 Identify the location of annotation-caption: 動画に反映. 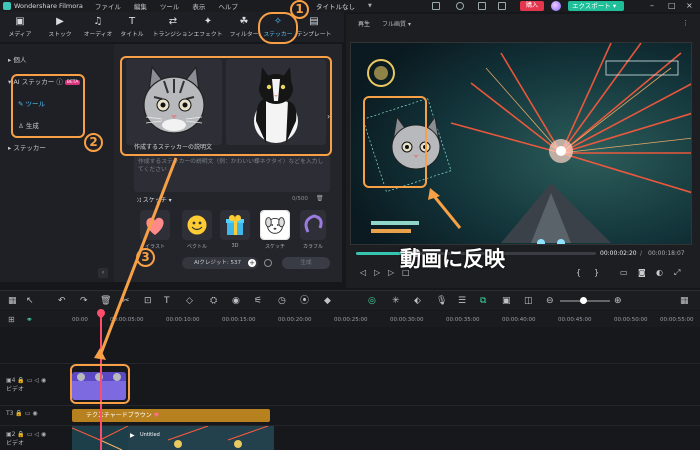
(452, 259).